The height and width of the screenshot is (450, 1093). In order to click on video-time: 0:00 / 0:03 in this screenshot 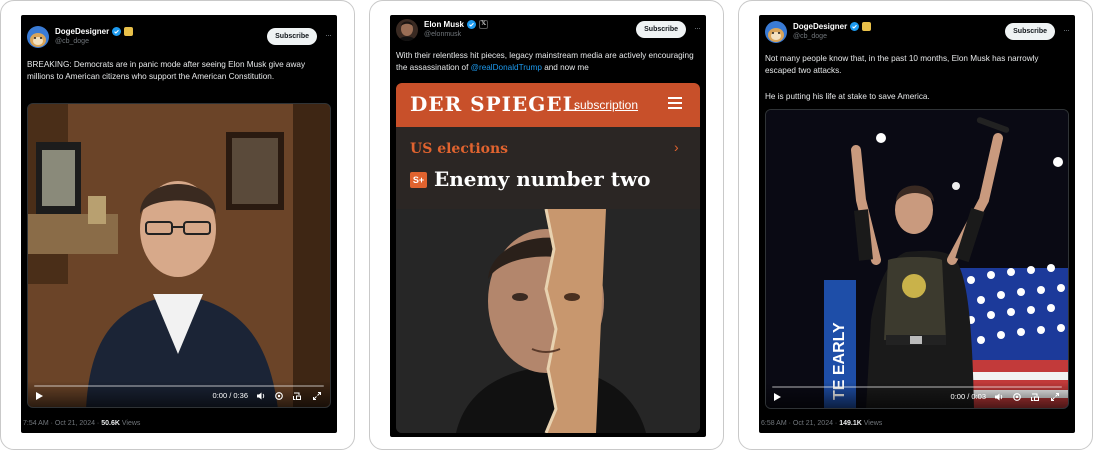, I will do `click(968, 396)`.